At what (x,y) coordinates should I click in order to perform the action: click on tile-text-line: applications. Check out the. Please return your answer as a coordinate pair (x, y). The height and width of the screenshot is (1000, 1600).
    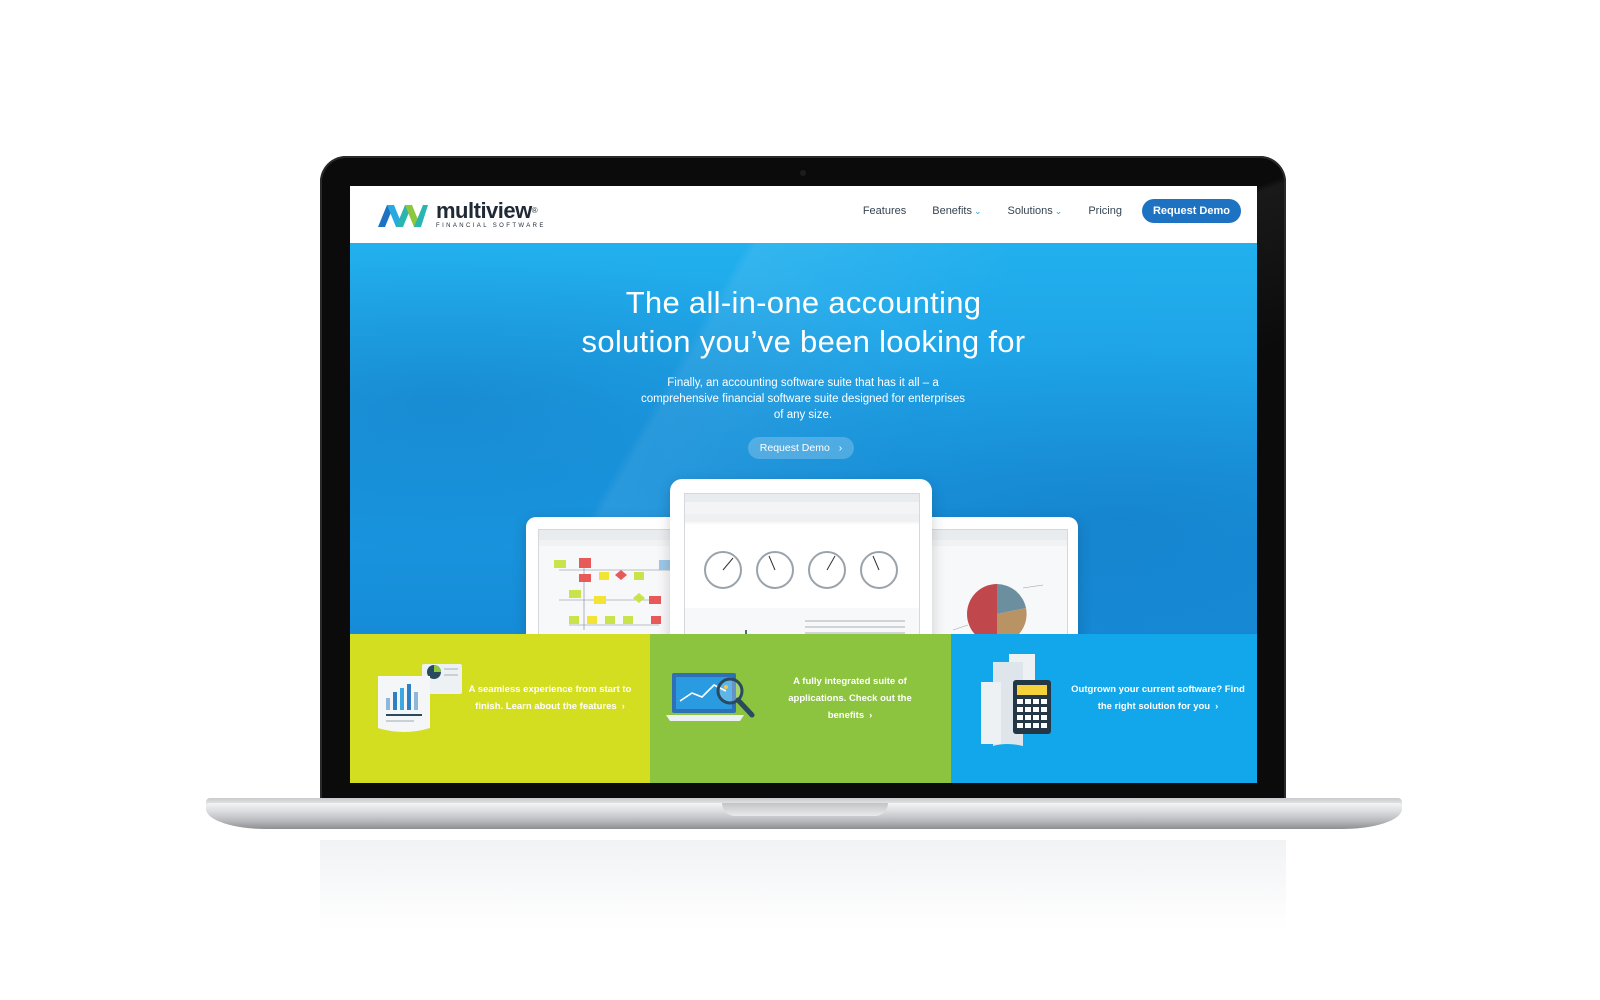
    Looking at the image, I should click on (850, 698).